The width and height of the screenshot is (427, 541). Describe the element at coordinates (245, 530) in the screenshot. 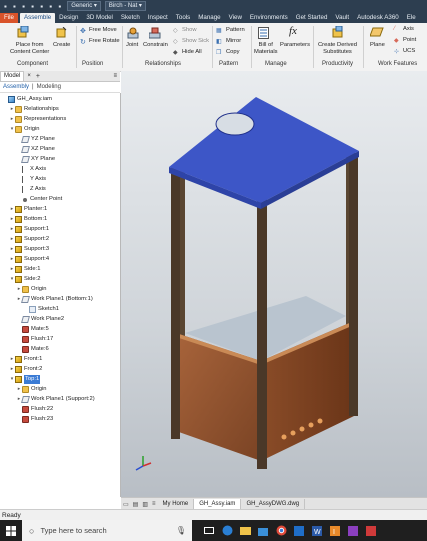

I see `file-explorer-icon` at that location.